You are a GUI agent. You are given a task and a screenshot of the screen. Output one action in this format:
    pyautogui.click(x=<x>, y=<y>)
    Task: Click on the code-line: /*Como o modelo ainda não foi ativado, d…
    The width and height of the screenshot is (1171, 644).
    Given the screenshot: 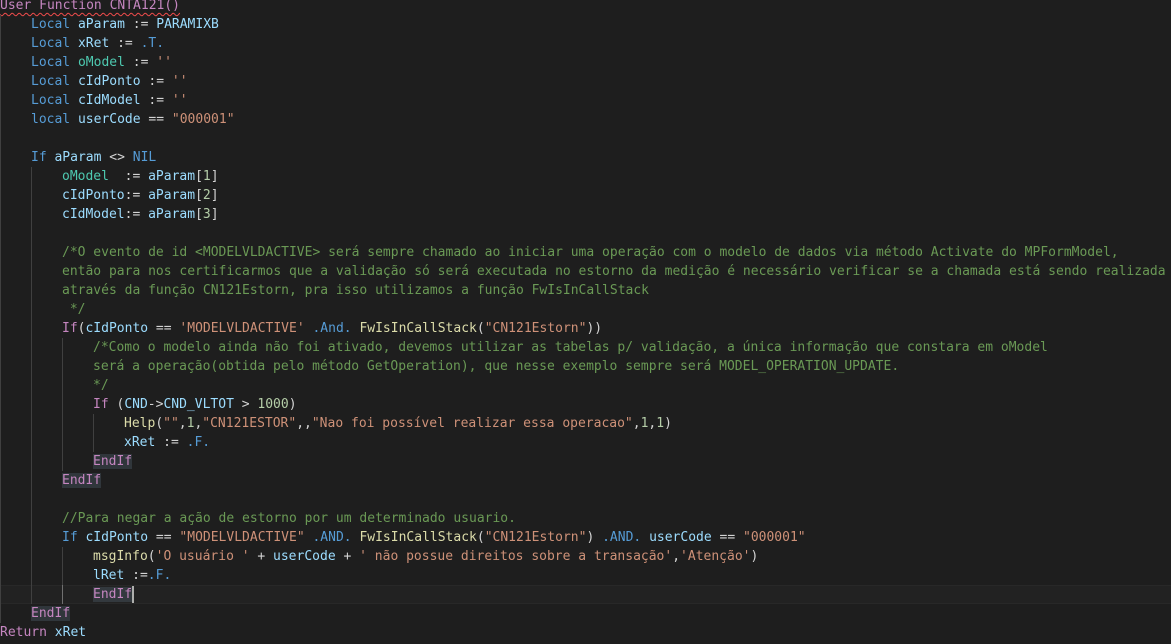 What is the action you would take?
    pyautogui.click(x=585, y=347)
    